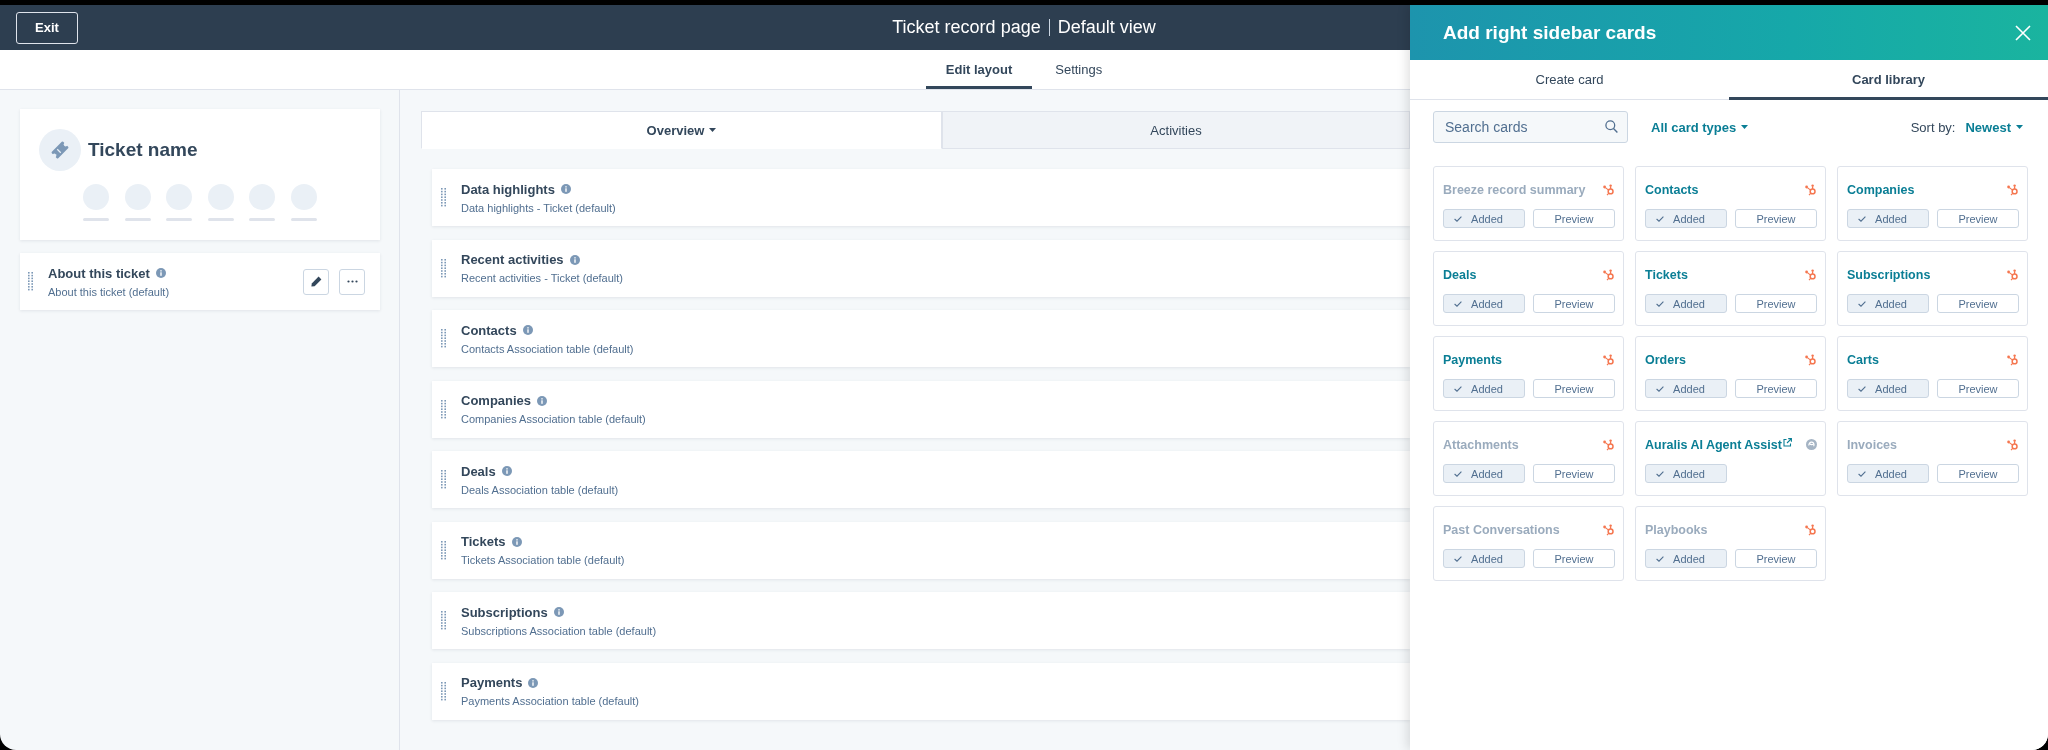 The image size is (2048, 750). I want to click on panel-title: Add right sidebar cards, so click(1550, 32).